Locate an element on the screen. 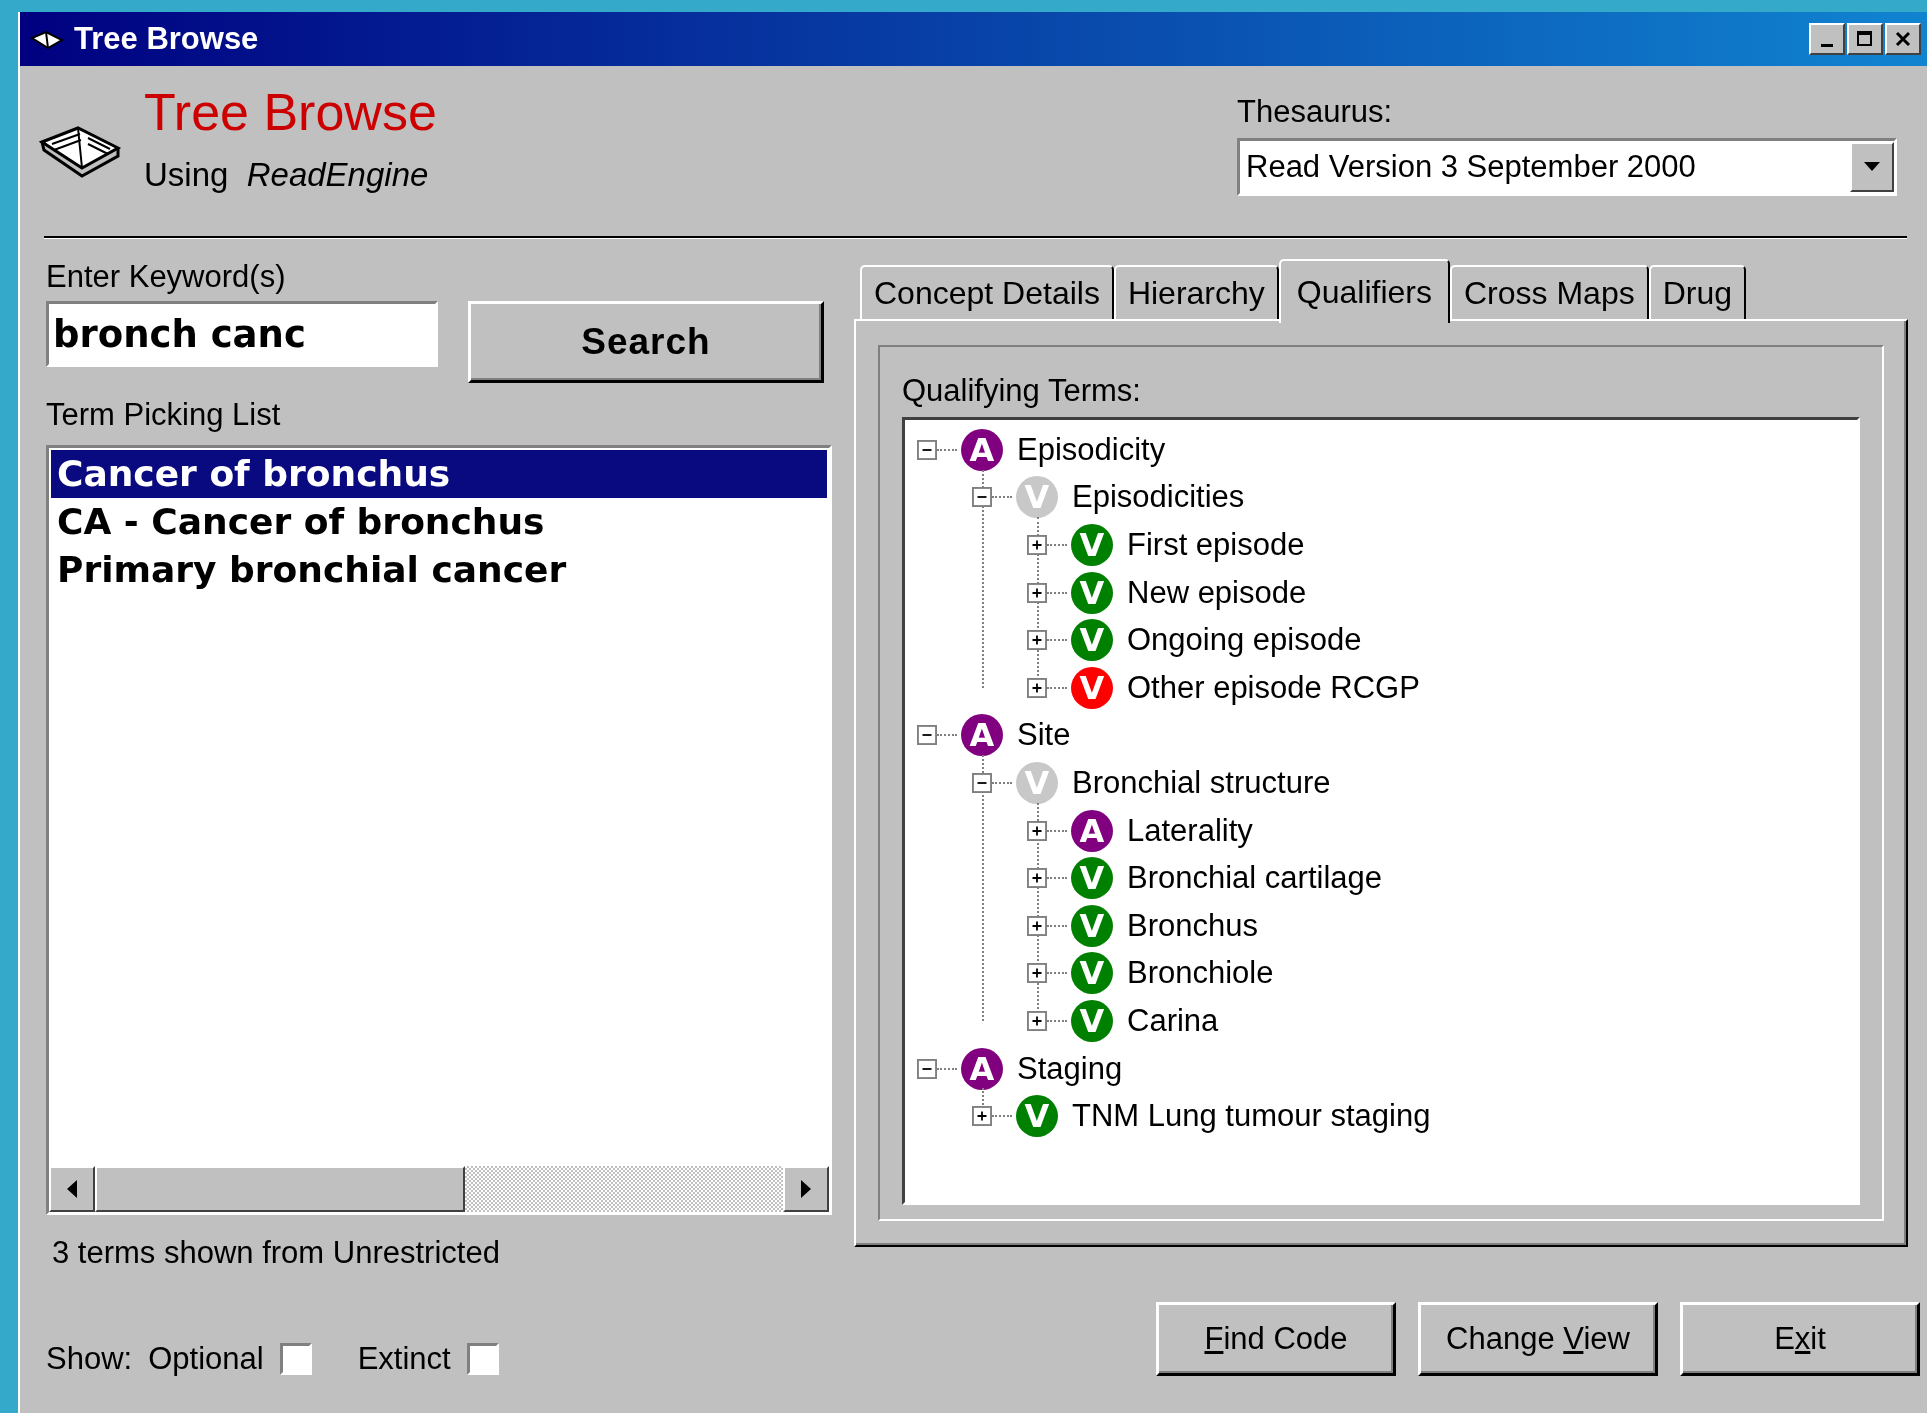 The image size is (1927, 1413). tree-item: TNM Lung tumour staging is located at coordinates (1251, 1116).